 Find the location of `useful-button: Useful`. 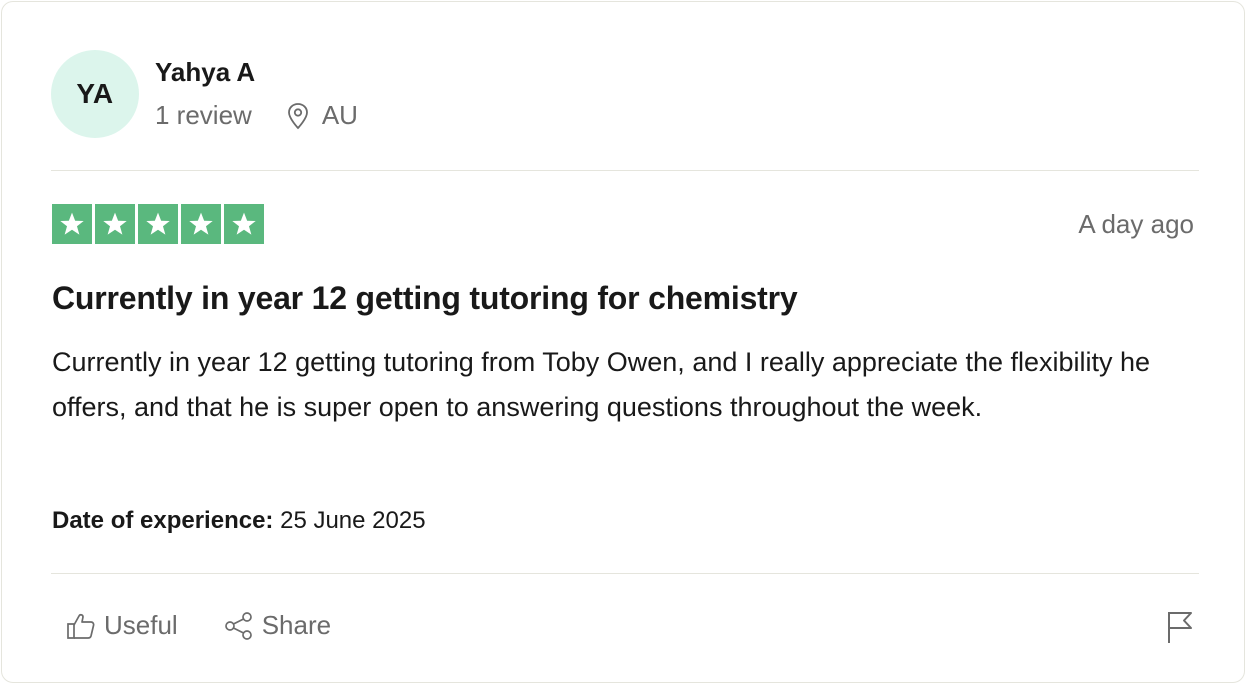

useful-button: Useful is located at coordinates (122, 625).